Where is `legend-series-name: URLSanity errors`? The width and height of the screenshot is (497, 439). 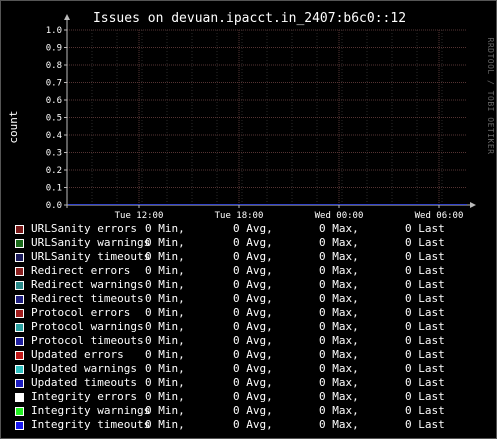 legend-series-name: URLSanity errors is located at coordinates (84, 228).